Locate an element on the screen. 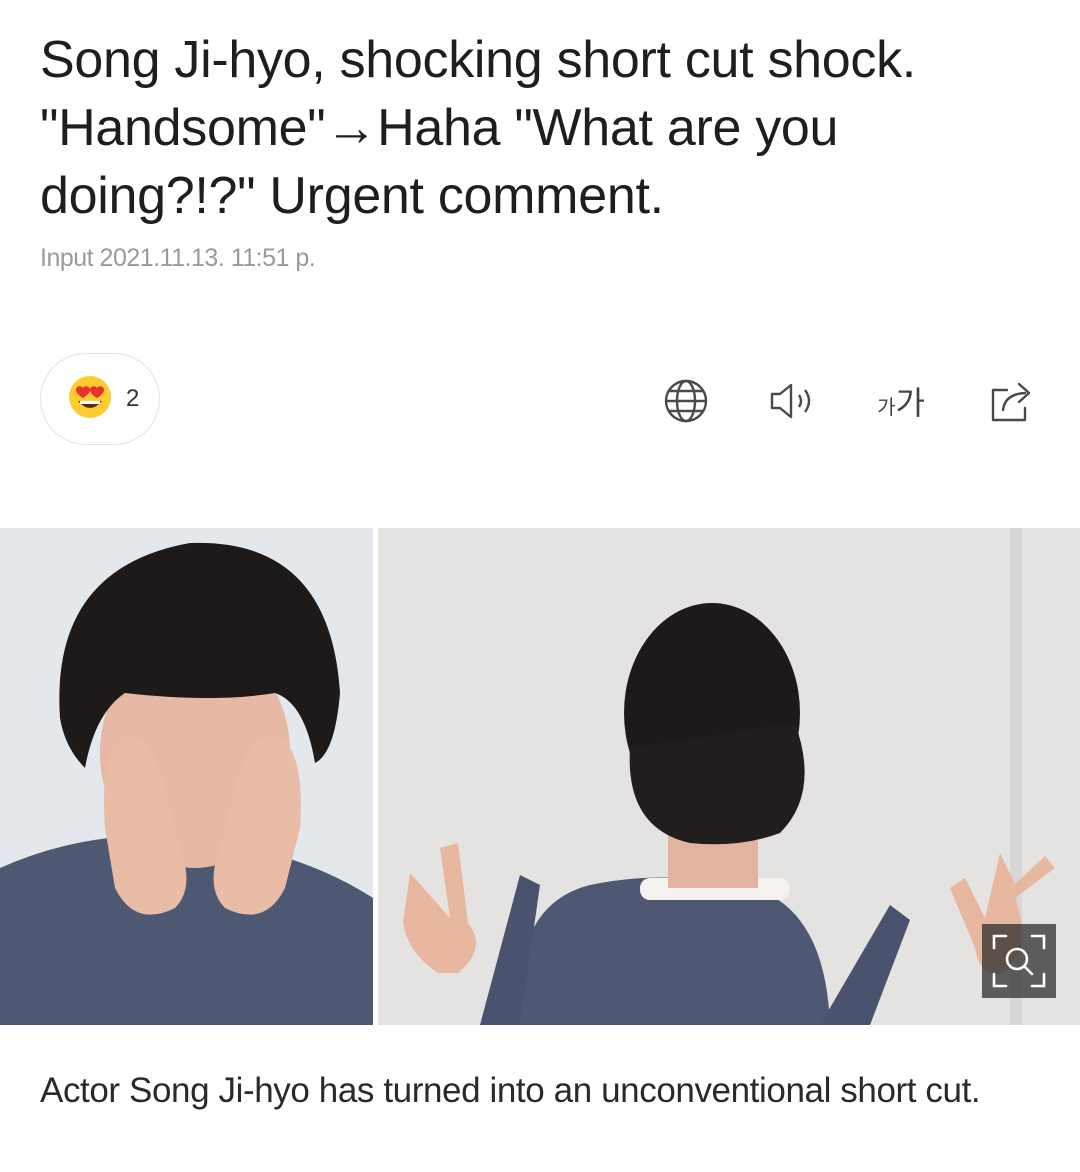  speaker-icon is located at coordinates (790, 401).